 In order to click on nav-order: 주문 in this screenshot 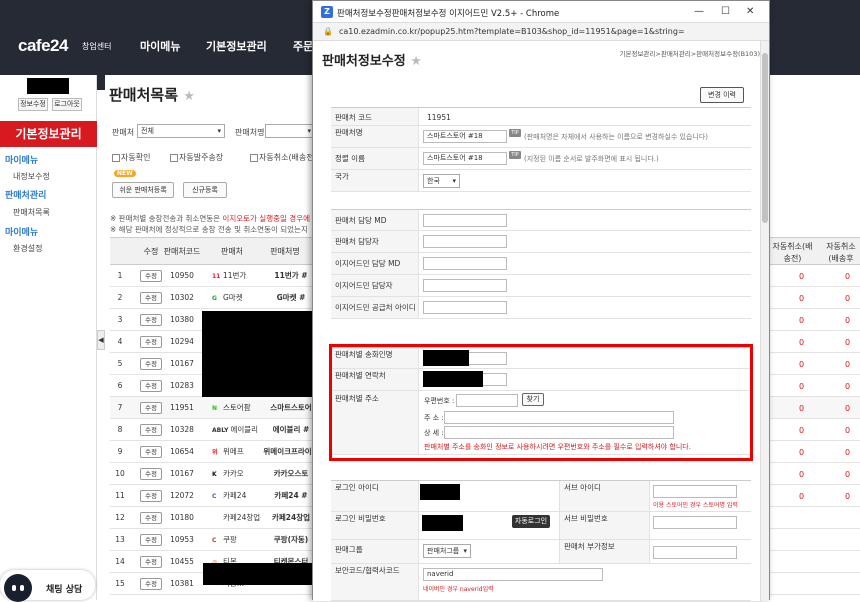, I will do `click(303, 46)`.